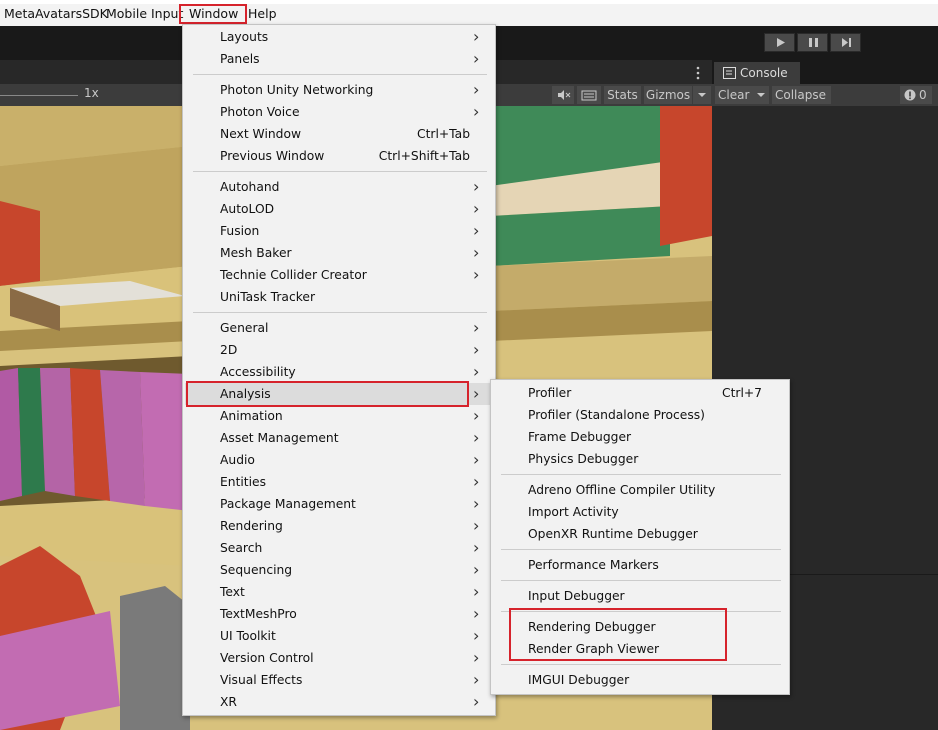  Describe the element at coordinates (729, 73) in the screenshot. I see `console-icon` at that location.